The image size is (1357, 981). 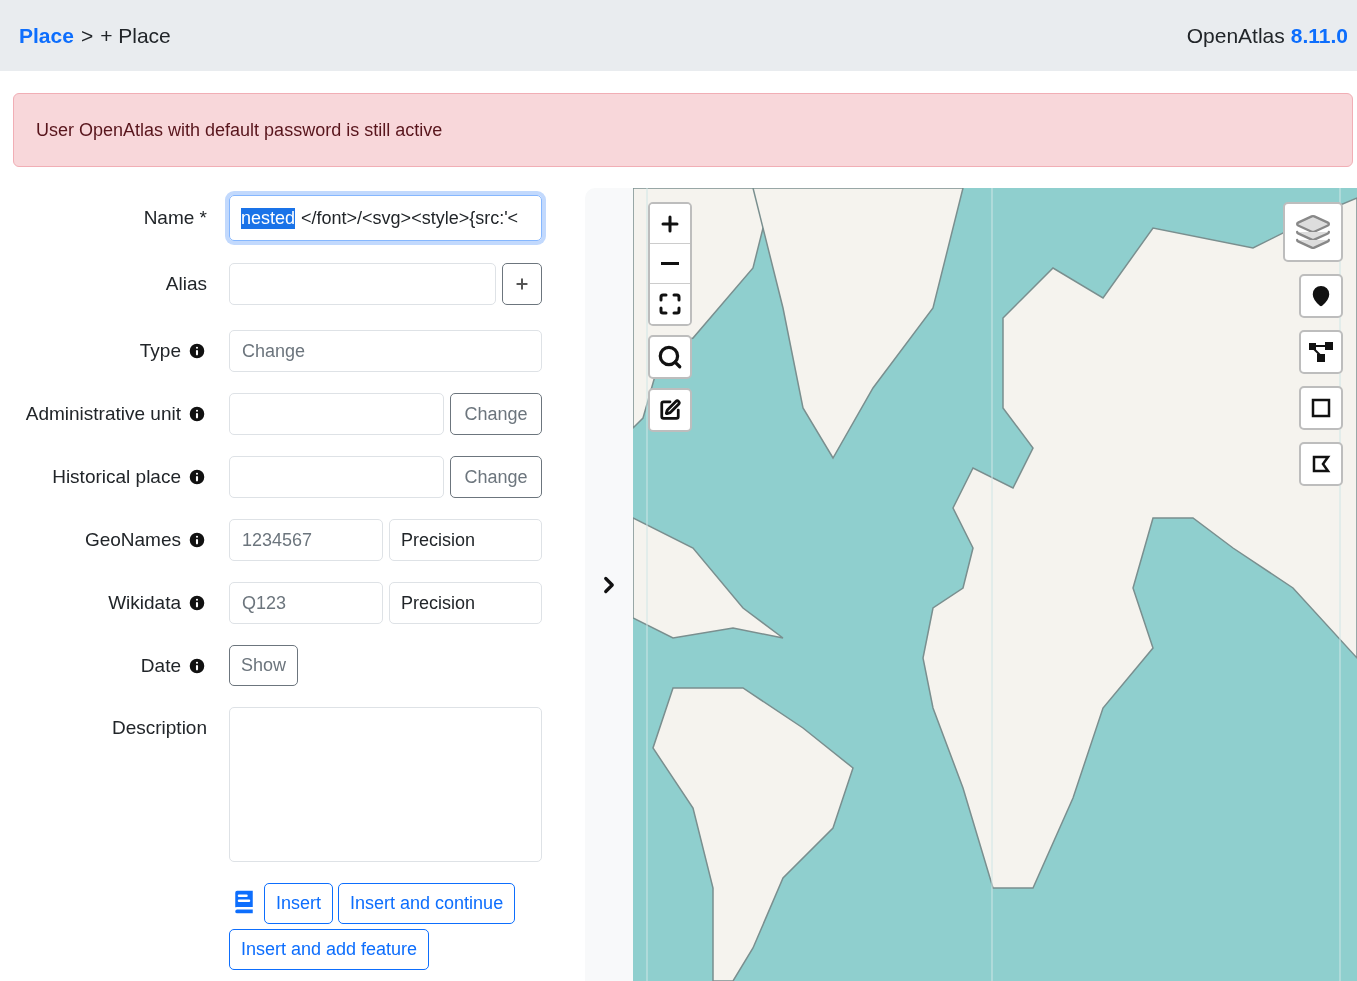 What do you see at coordinates (186, 284) in the screenshot?
I see `field-label: Alias` at bounding box center [186, 284].